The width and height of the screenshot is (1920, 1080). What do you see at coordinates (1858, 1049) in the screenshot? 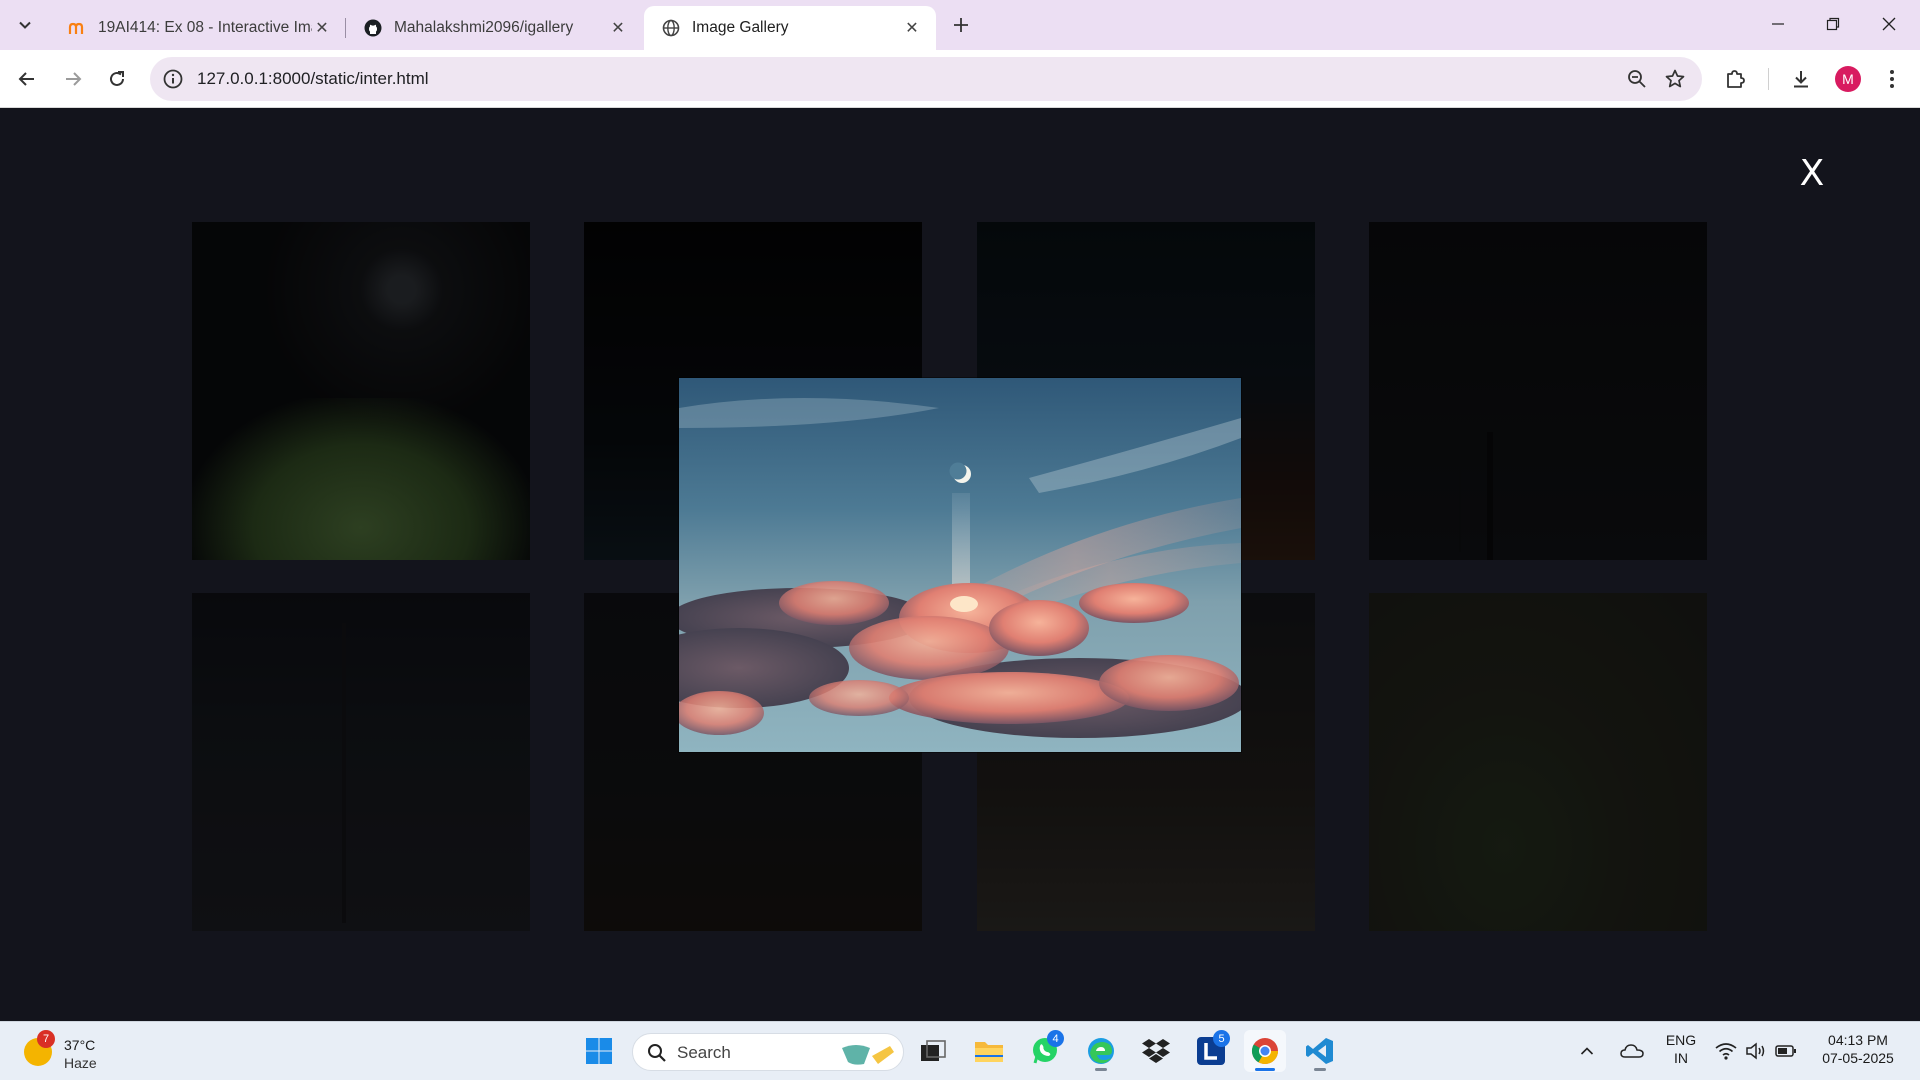
I see `clock: 04:13 PM 07-05-2025` at bounding box center [1858, 1049].